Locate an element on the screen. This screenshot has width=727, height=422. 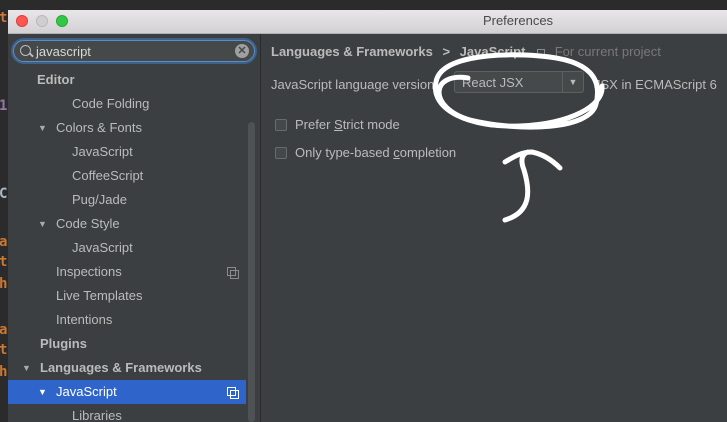
tree-item-label: Intentions is located at coordinates (84, 319).